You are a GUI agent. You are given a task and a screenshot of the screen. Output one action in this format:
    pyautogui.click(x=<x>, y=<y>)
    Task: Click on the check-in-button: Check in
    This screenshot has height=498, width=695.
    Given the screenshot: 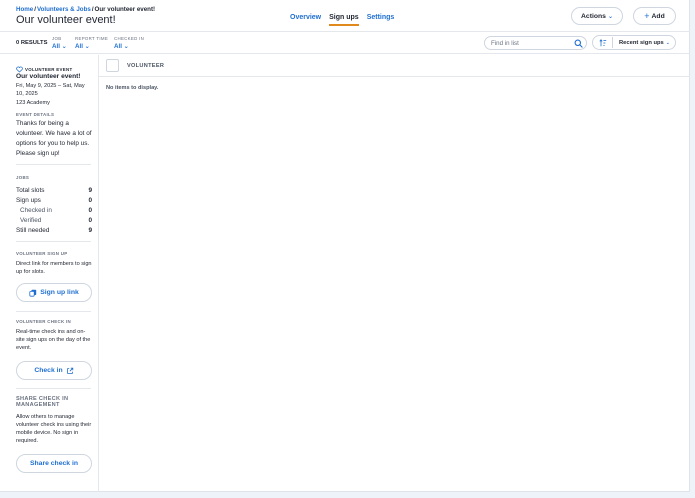 What is the action you would take?
    pyautogui.click(x=54, y=370)
    